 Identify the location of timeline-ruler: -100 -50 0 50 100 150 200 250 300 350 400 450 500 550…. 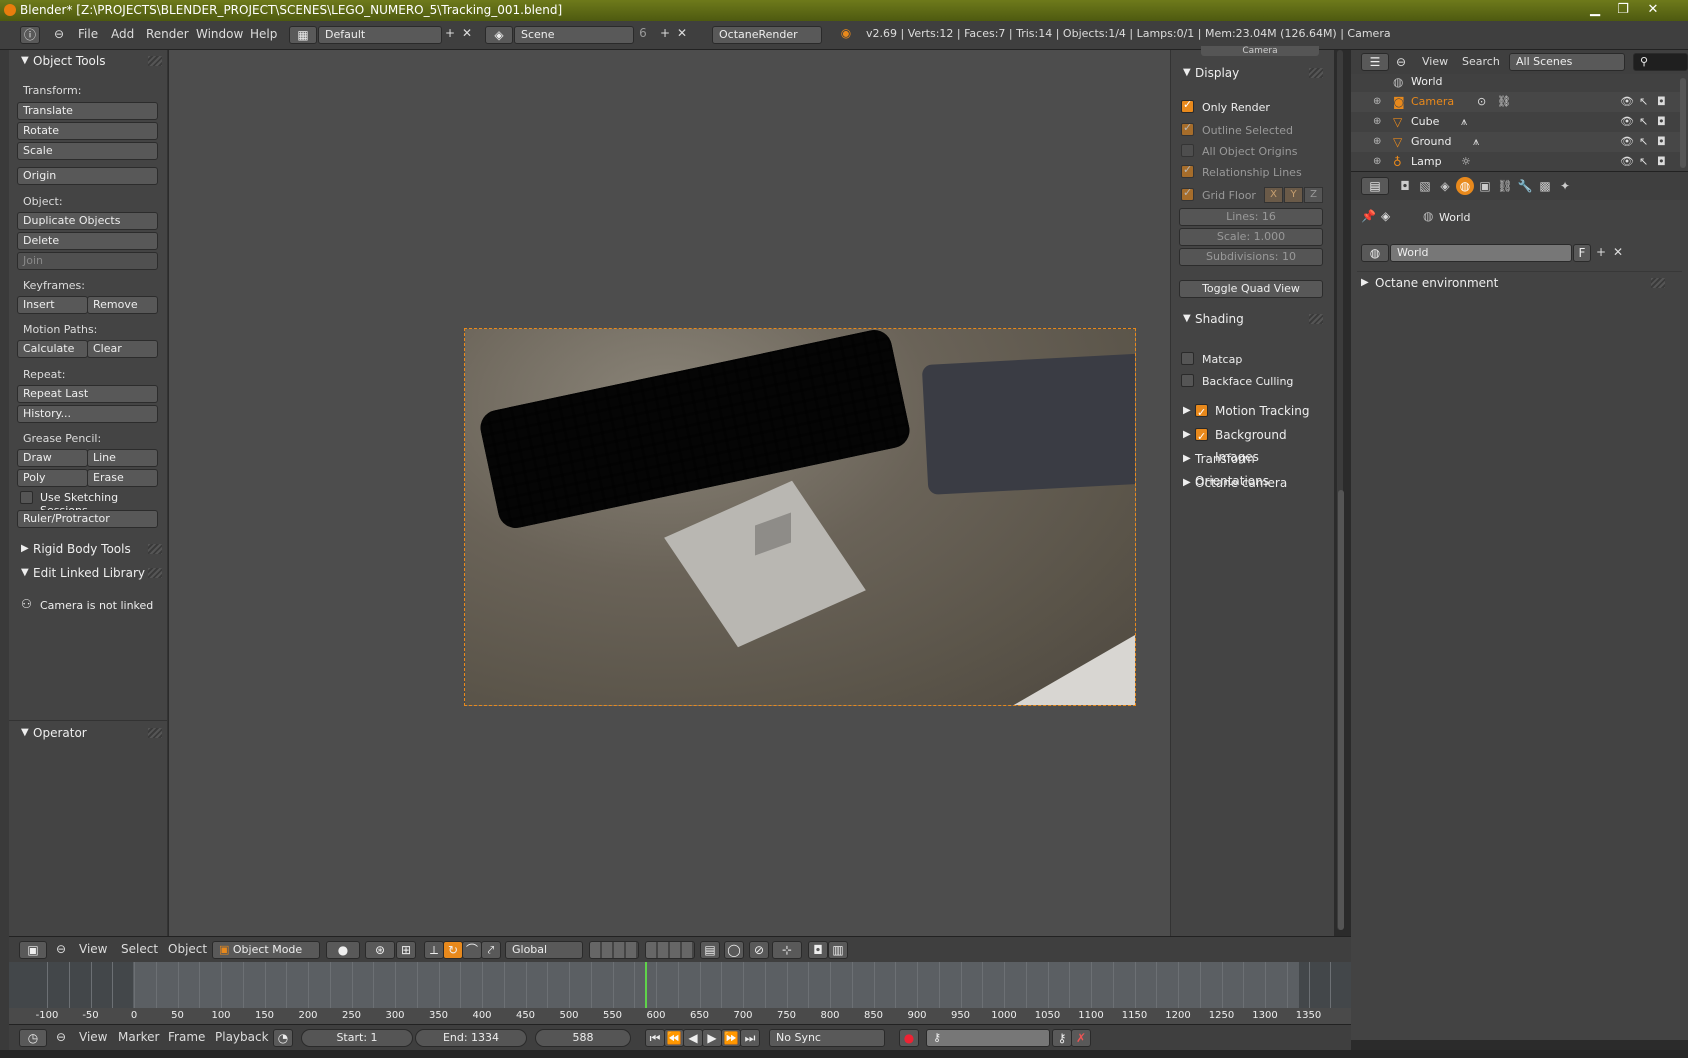
(680, 1016).